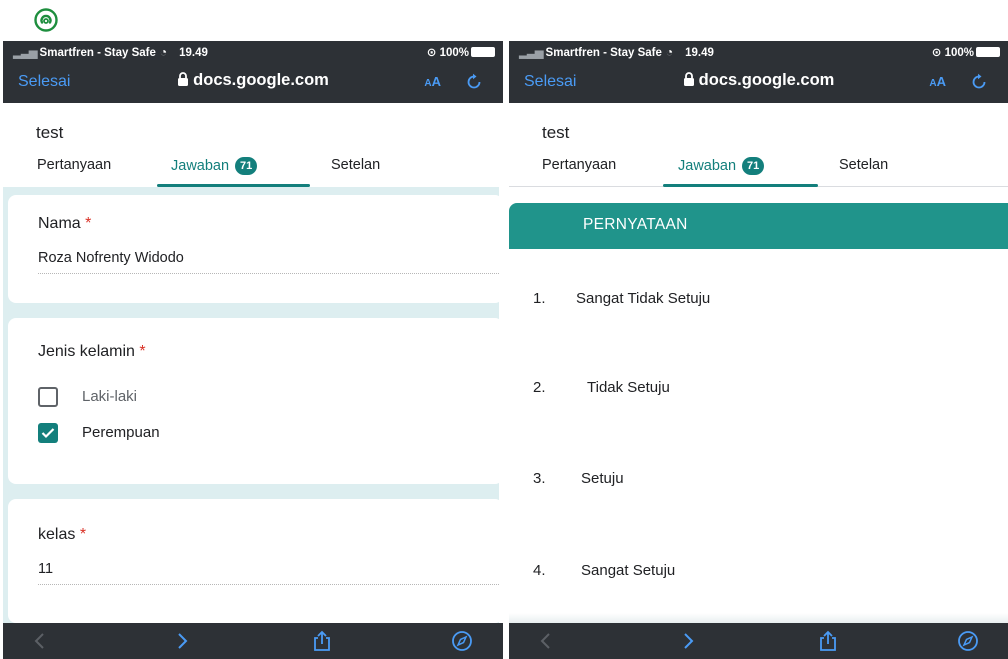  What do you see at coordinates (758, 618) in the screenshot?
I see `card-shadow` at bounding box center [758, 618].